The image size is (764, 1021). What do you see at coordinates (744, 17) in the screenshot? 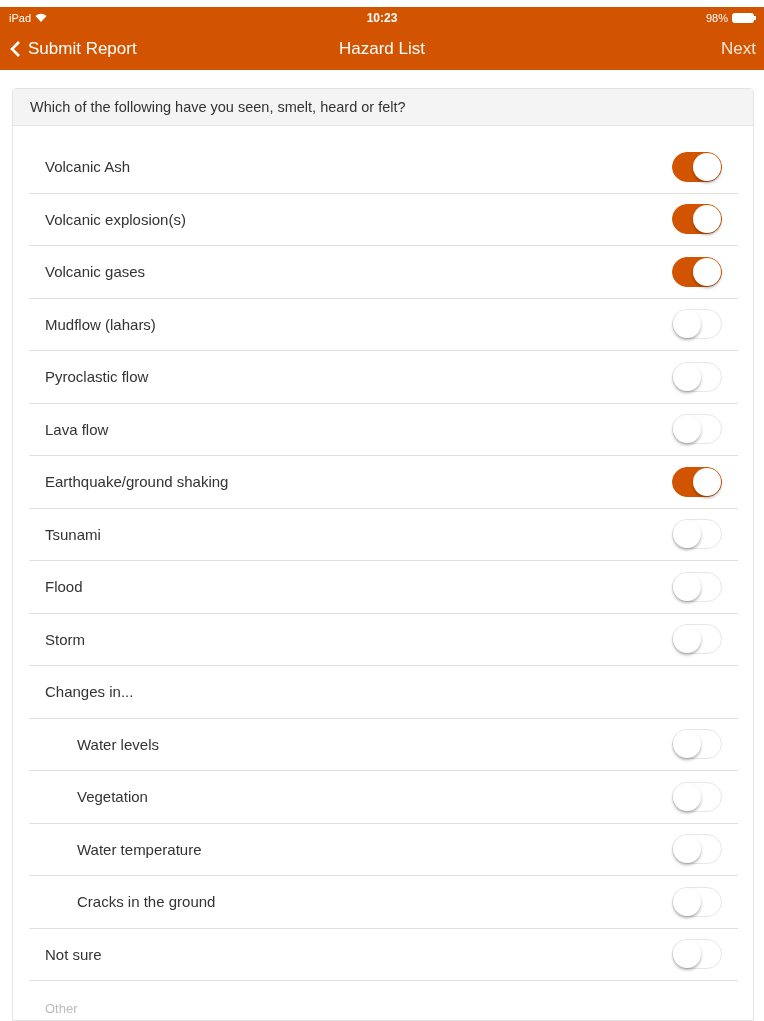
I see `battery-icon` at bounding box center [744, 17].